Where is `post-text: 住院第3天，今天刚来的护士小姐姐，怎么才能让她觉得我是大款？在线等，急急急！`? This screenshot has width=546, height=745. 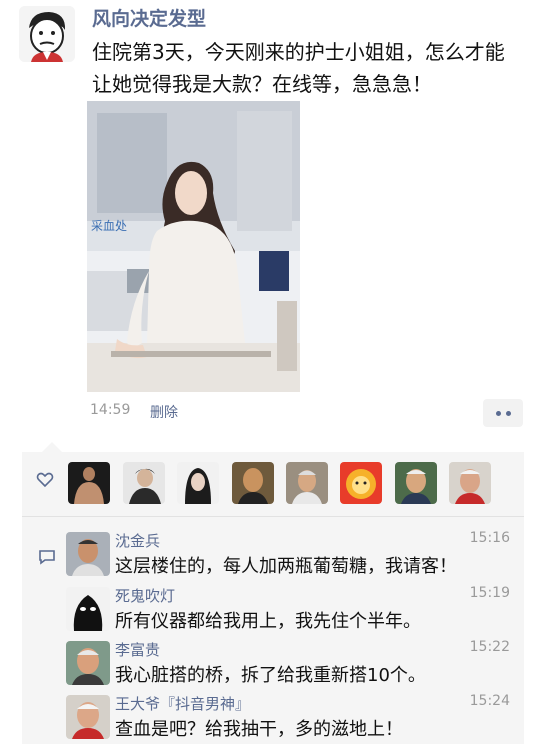
post-text: 住院第3天，今天刚来的护士小姐姐，怎么才能让她觉得我是大款？在线等，急急急！ is located at coordinates (298, 68).